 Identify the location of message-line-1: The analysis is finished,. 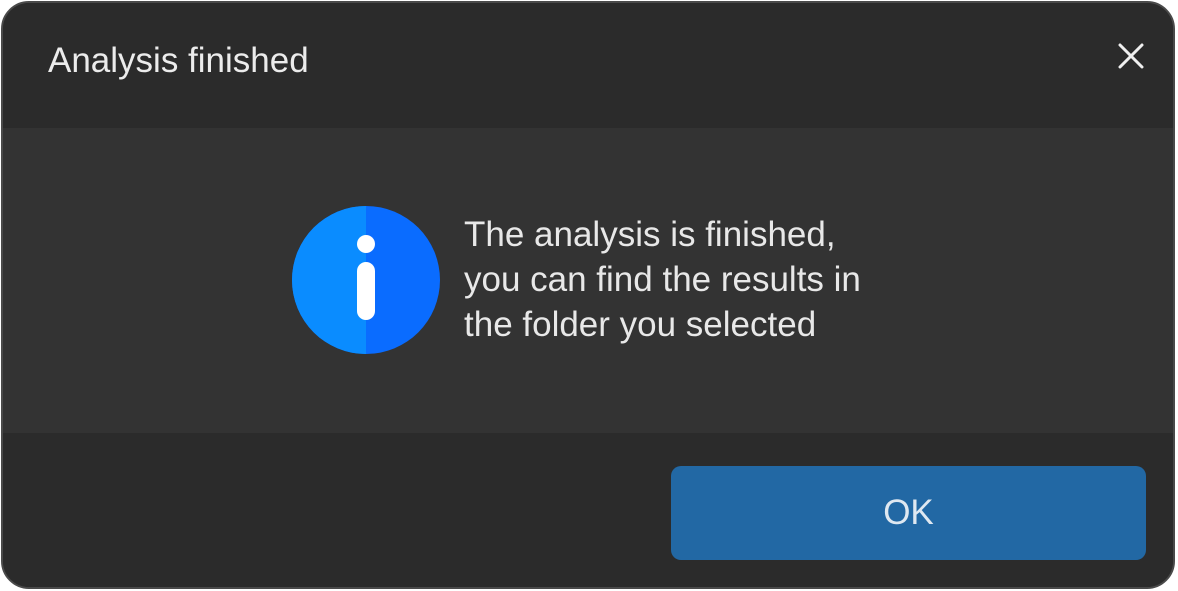
(650, 234).